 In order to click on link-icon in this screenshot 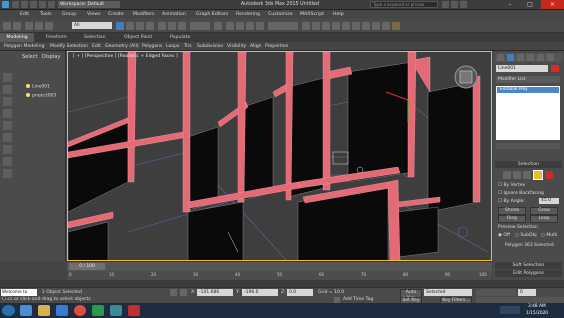, I will do `click(29, 26)`.